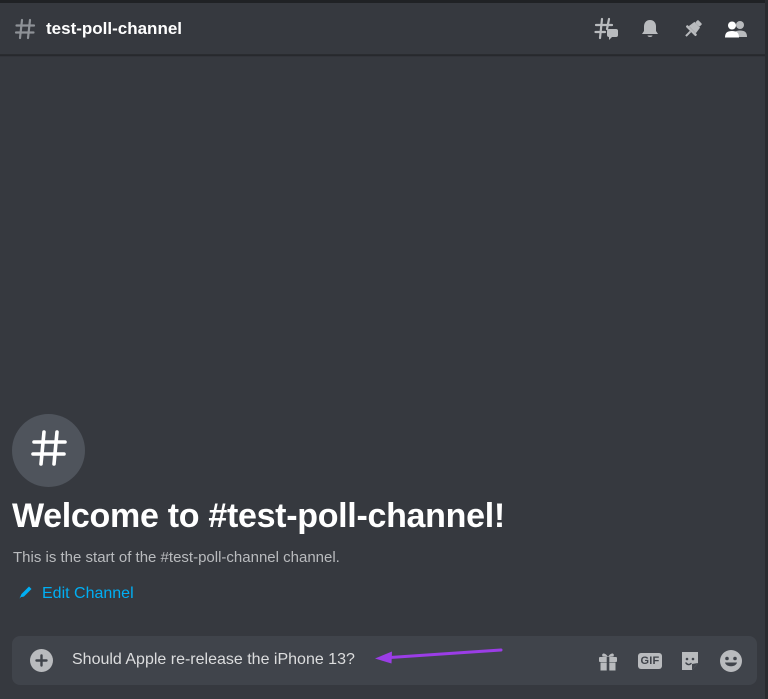 The width and height of the screenshot is (768, 699). I want to click on edit-channel-label: Edit Channel, so click(88, 593).